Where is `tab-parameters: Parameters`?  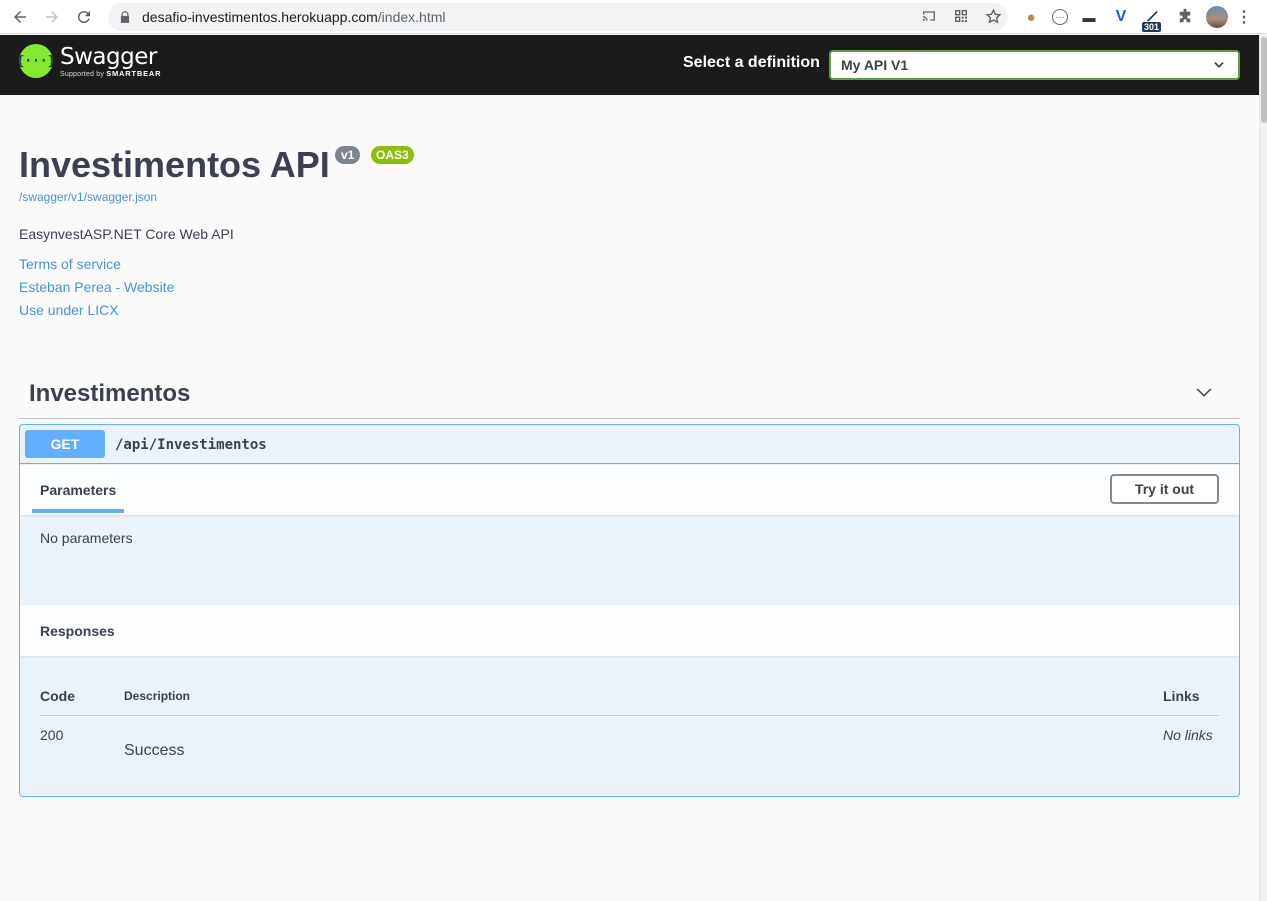 tab-parameters: Parameters is located at coordinates (78, 490).